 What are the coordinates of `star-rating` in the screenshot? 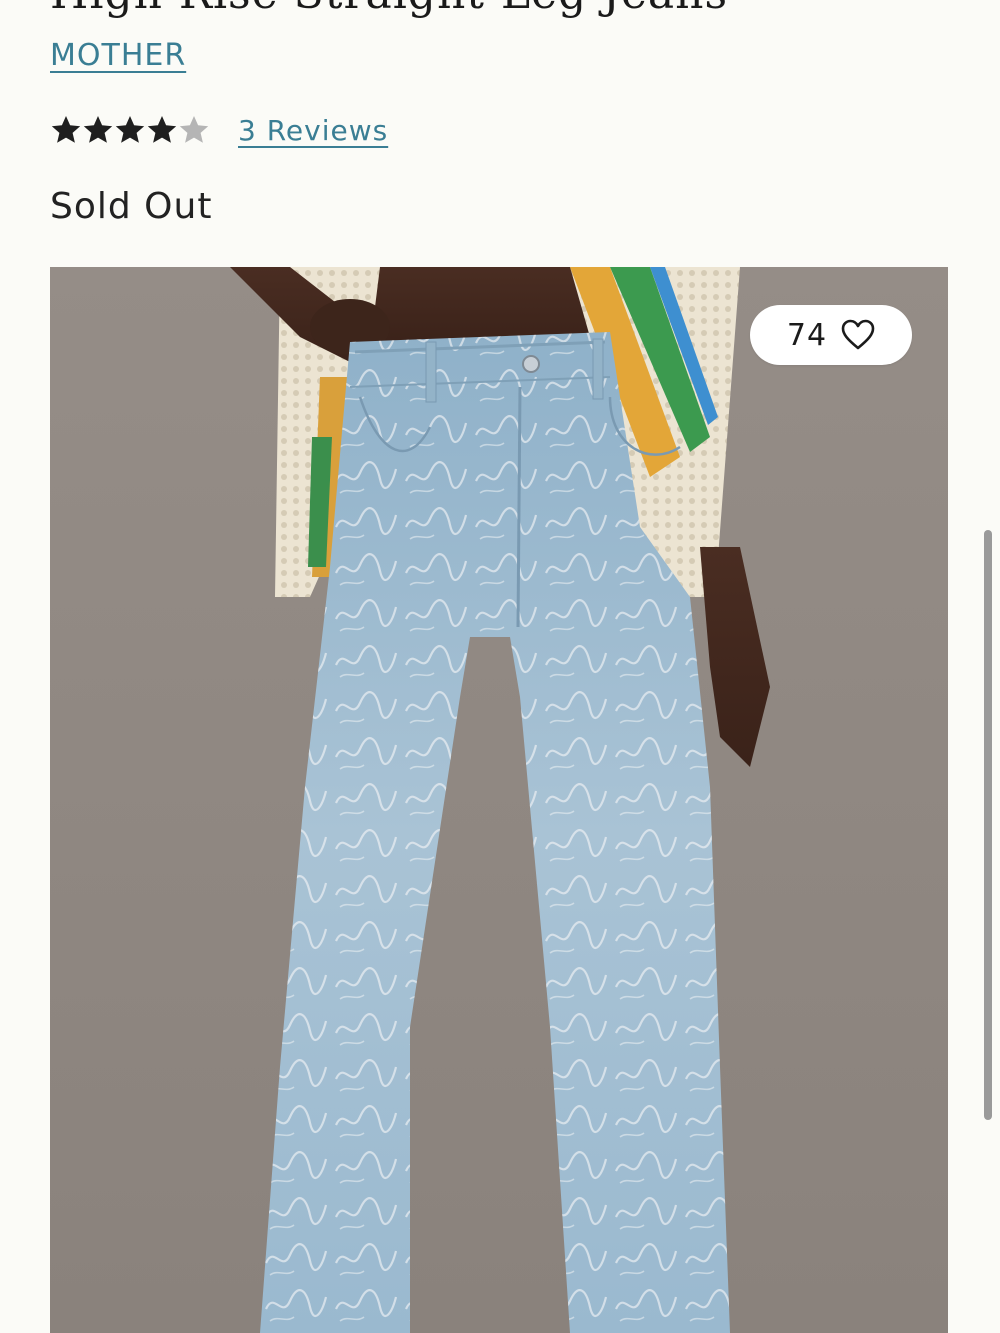 It's located at (130, 130).